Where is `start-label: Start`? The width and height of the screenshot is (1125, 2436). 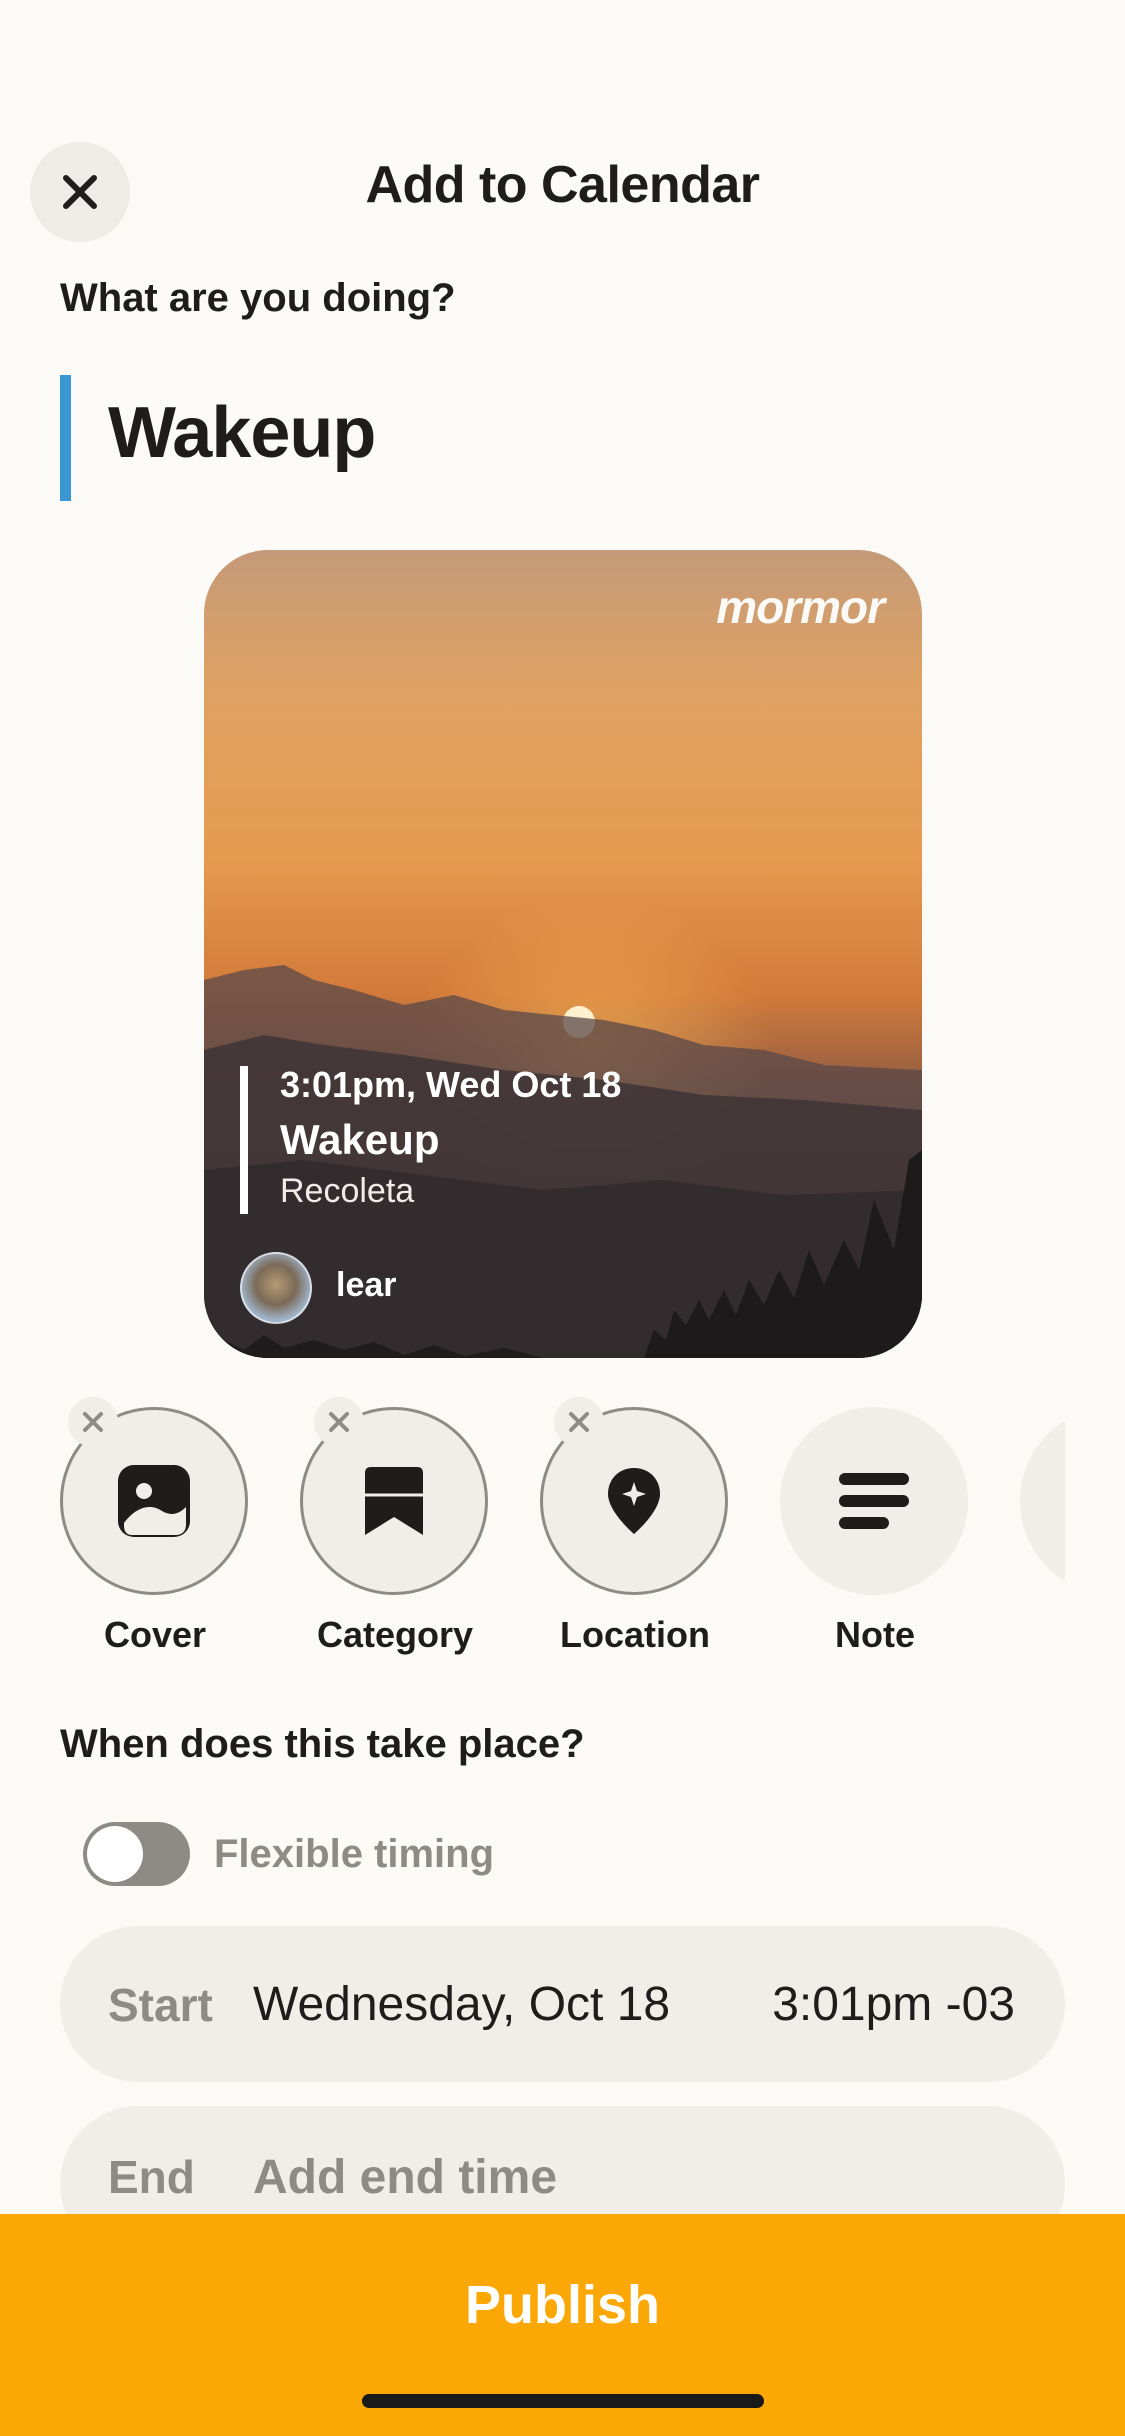
start-label: Start is located at coordinates (160, 2005).